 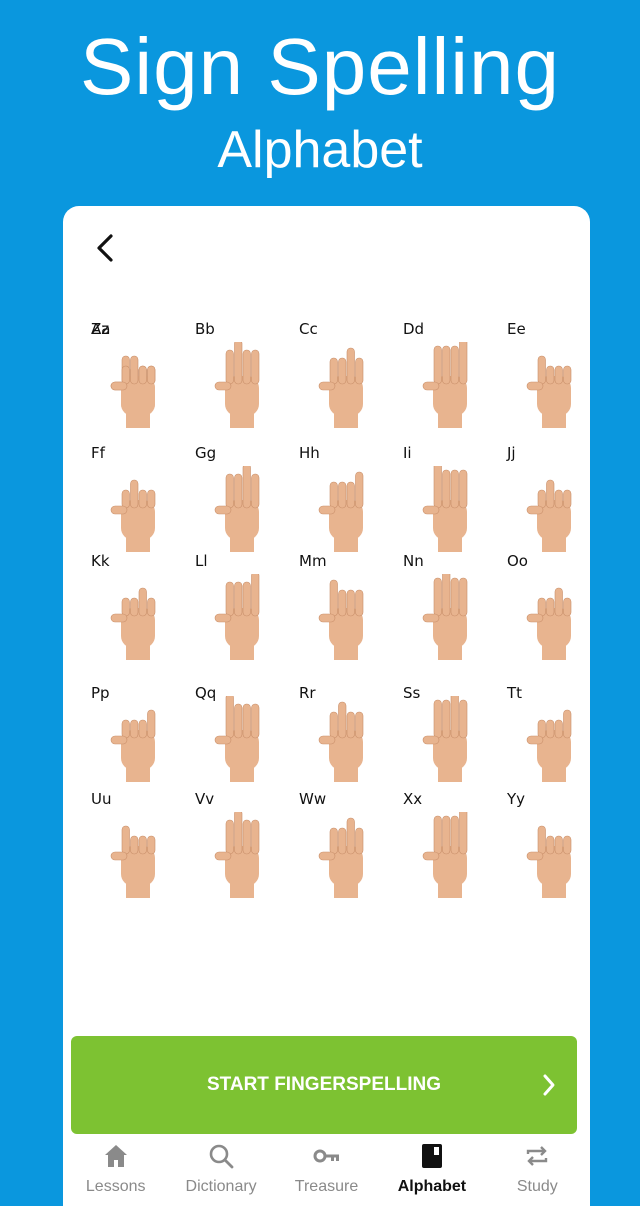 What do you see at coordinates (116, 1156) in the screenshot?
I see `home-icon` at bounding box center [116, 1156].